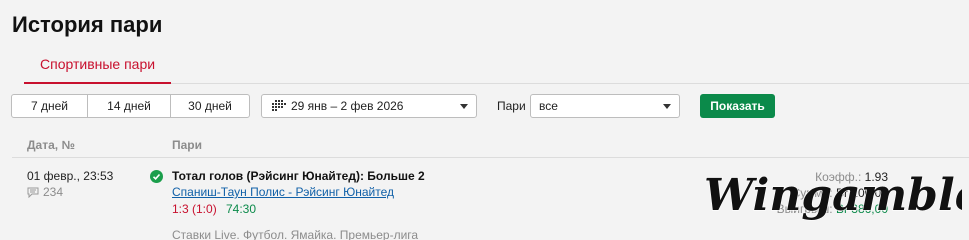 The image size is (969, 240). I want to click on bets-filter-value: все, so click(548, 106).